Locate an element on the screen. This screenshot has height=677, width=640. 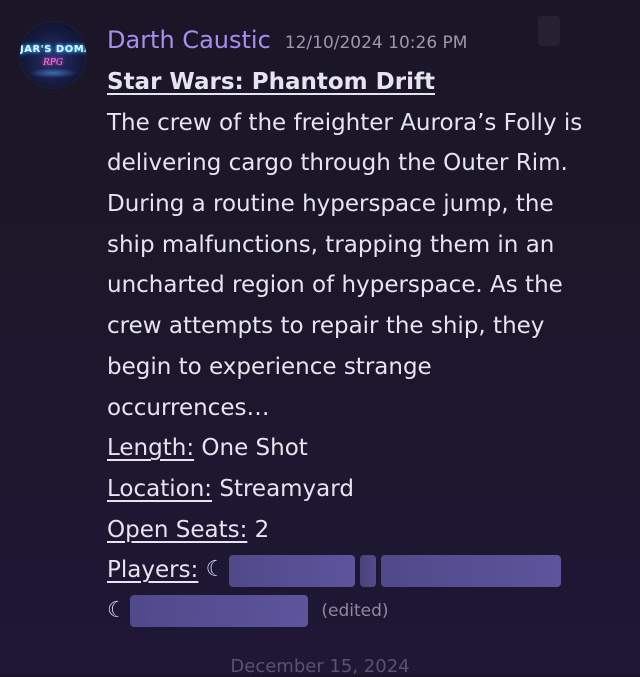
description-line: ship malfunctions, trapping them in an is located at coordinates (331, 244).